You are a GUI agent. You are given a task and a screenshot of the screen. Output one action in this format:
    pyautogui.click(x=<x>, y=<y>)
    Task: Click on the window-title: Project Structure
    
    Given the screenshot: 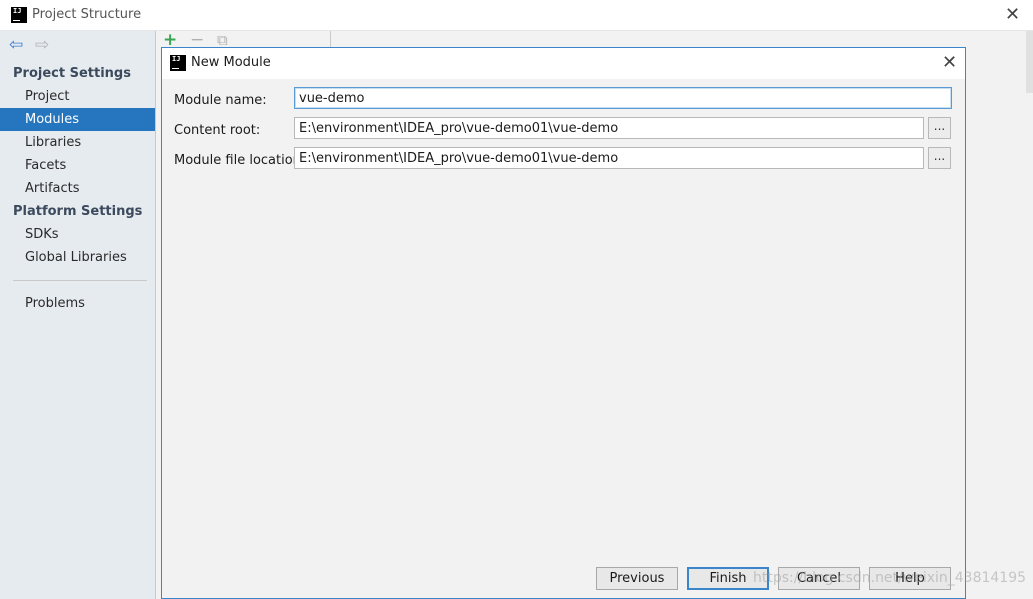 What is the action you would take?
    pyautogui.click(x=87, y=14)
    